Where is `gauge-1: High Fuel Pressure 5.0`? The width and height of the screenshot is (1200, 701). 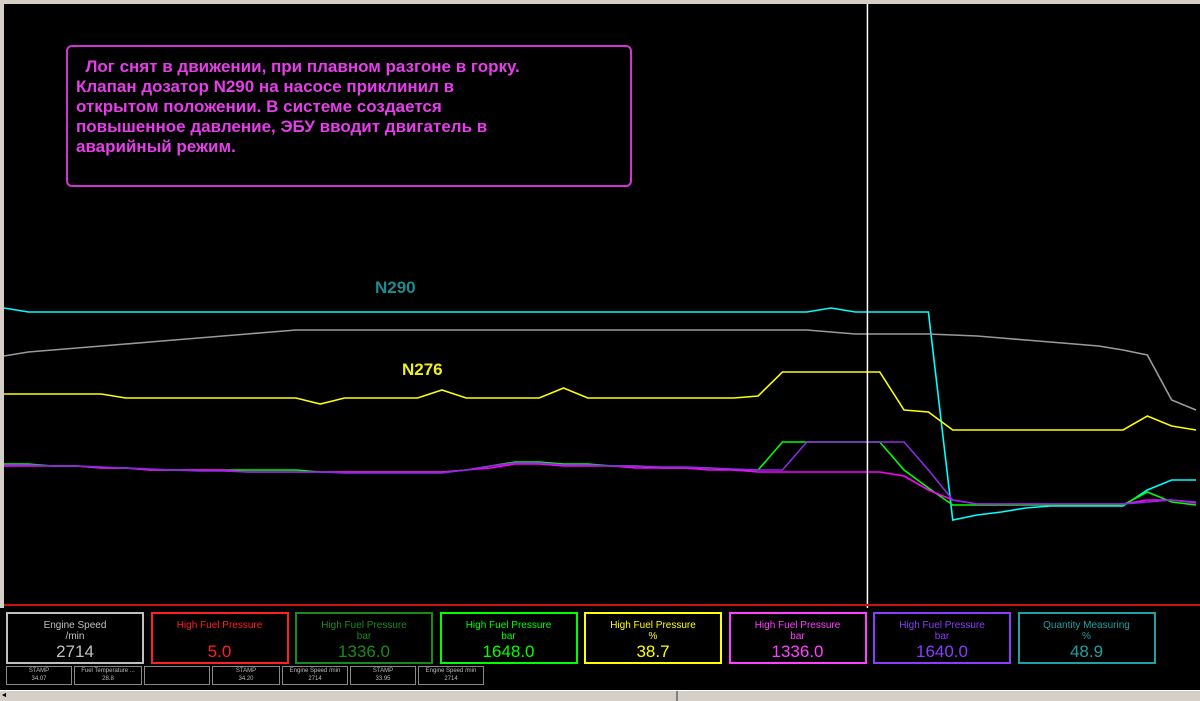
gauge-1: High Fuel Pressure 5.0 is located at coordinates (219, 638).